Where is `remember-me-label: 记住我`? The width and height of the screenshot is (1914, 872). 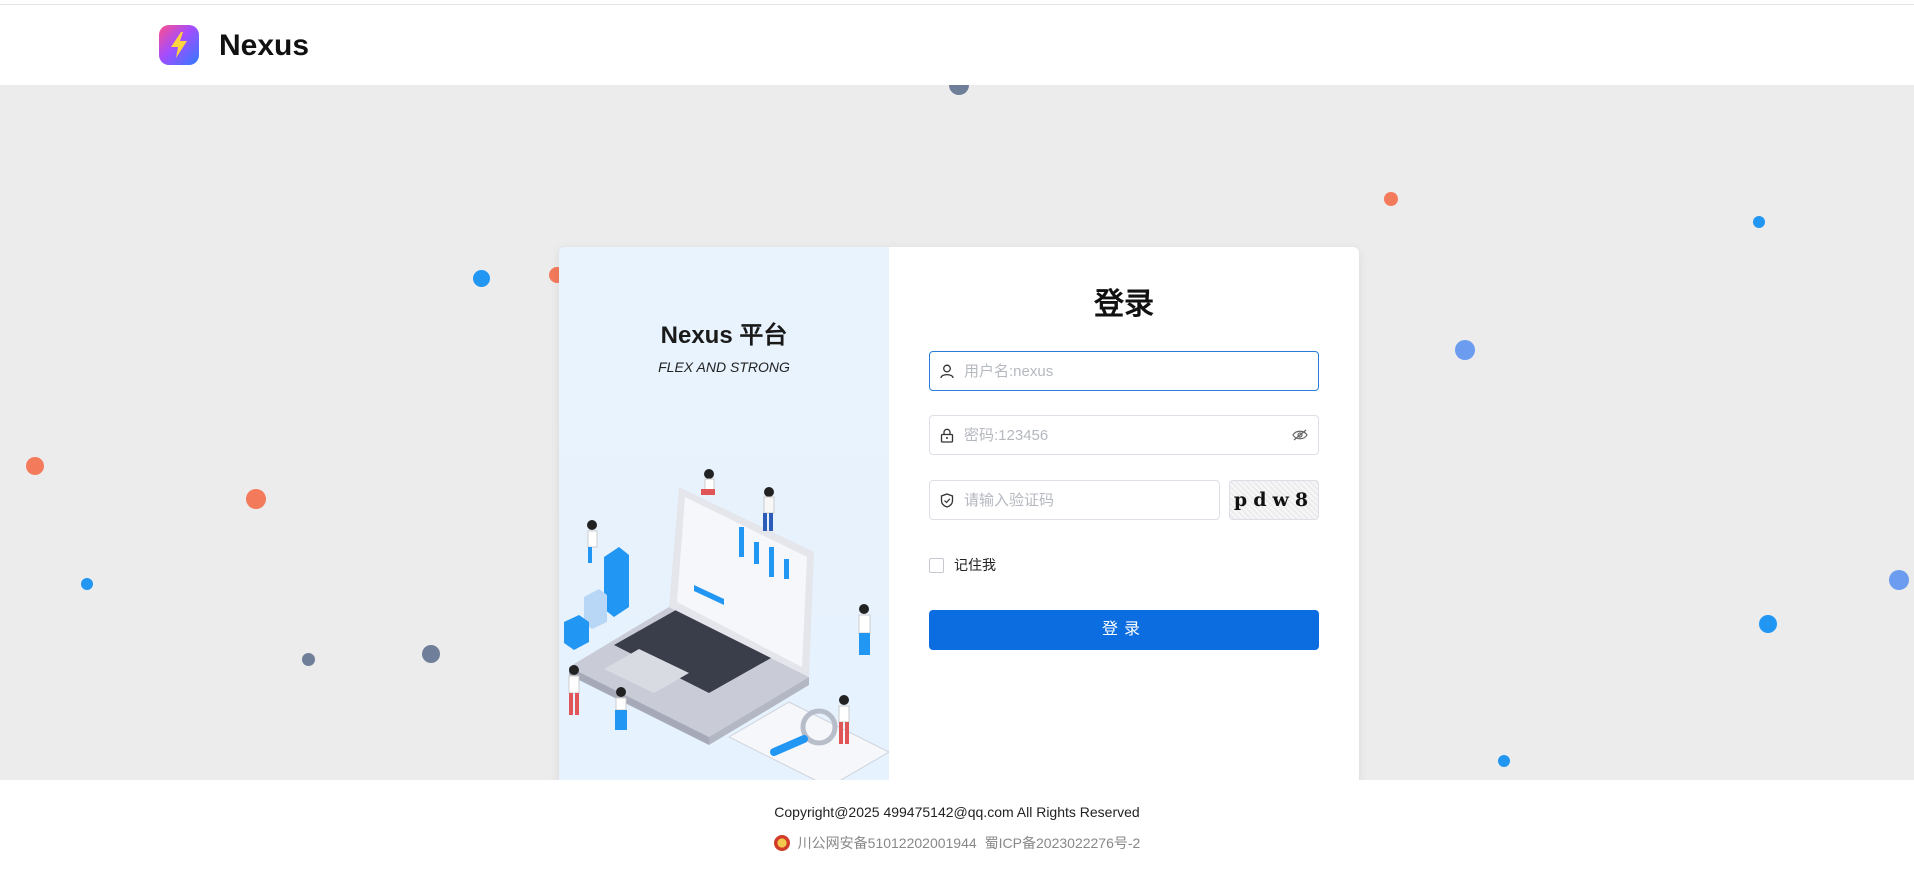
remember-me-label: 记住我 is located at coordinates (975, 565).